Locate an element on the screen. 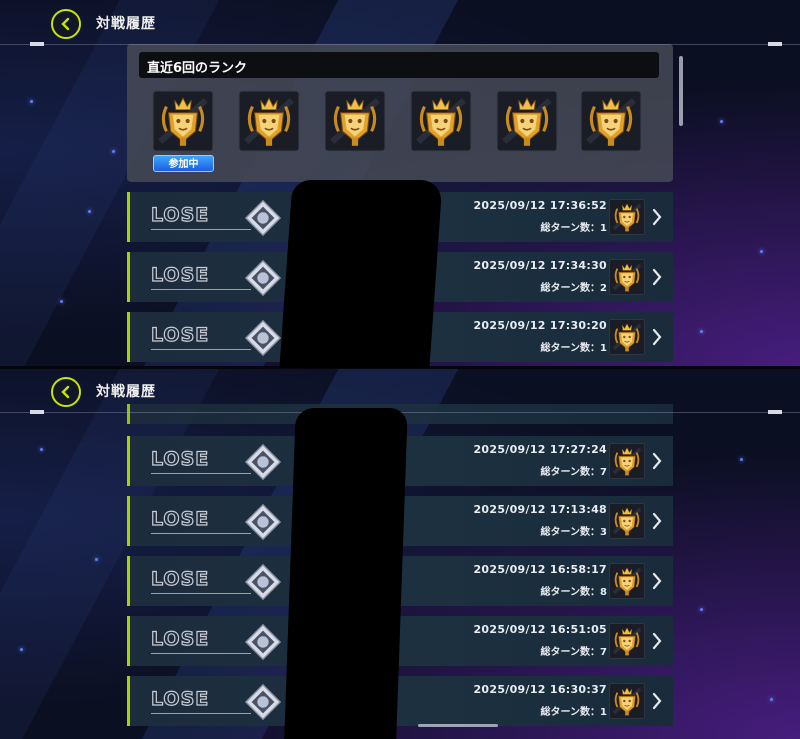 This screenshot has height=739, width=800. match-row: LOSE 2025/09/12 16:30:37 総ターン数：1 is located at coordinates (400, 701).